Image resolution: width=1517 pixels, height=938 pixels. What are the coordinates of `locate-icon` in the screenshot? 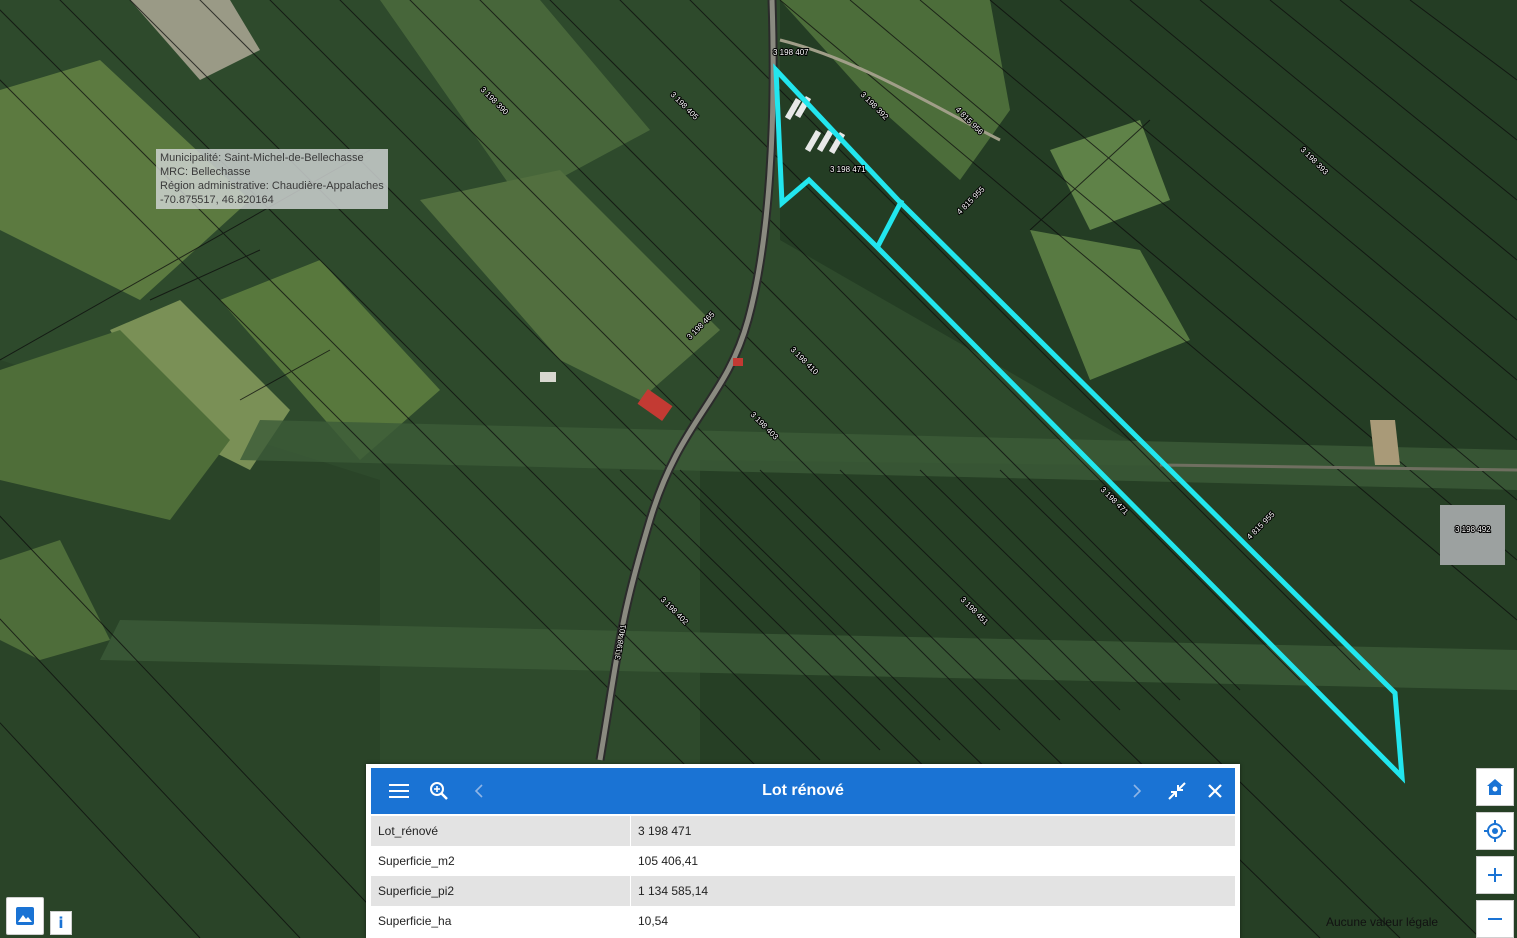 It's located at (1495, 831).